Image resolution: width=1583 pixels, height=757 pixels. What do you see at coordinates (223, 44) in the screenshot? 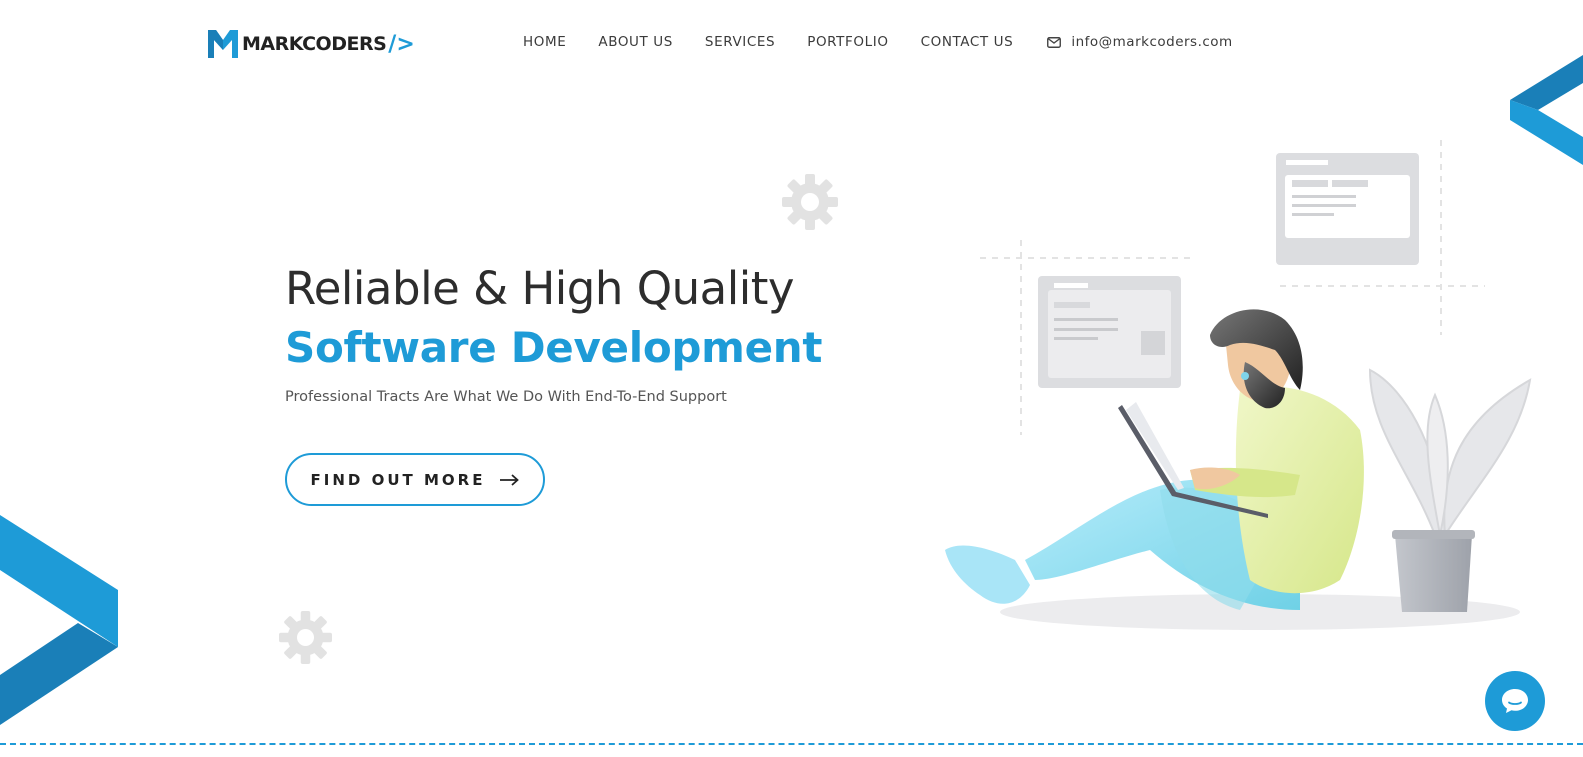
I see `logo-m-icon` at bounding box center [223, 44].